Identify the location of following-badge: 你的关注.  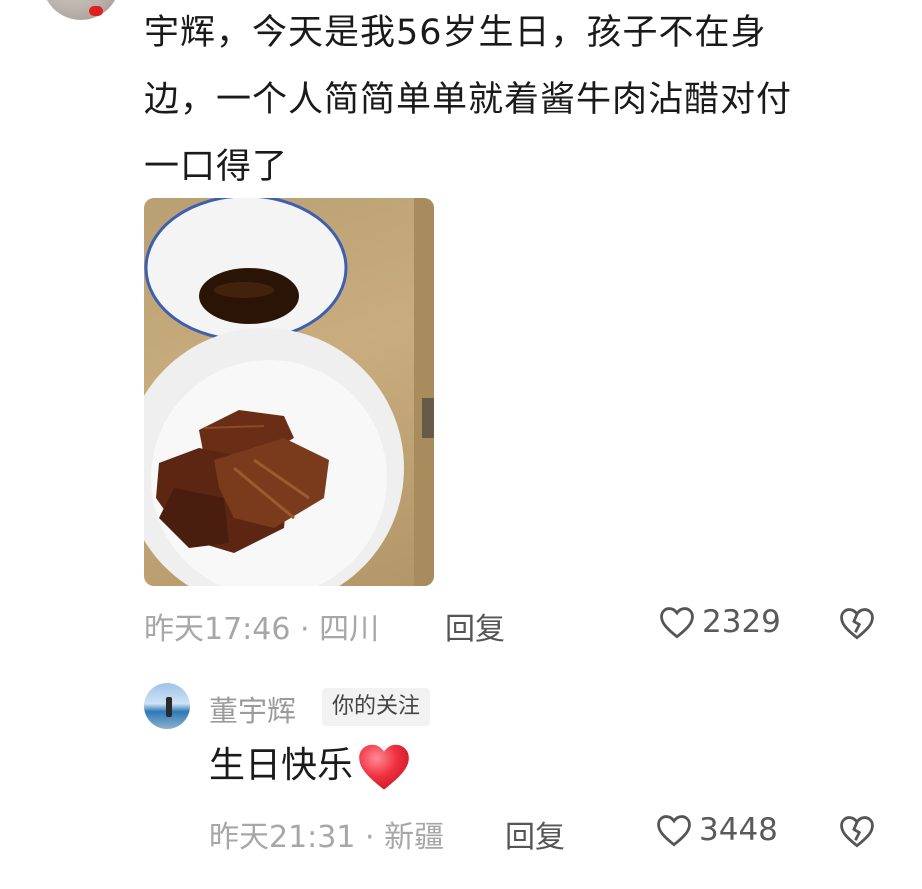
(376, 707).